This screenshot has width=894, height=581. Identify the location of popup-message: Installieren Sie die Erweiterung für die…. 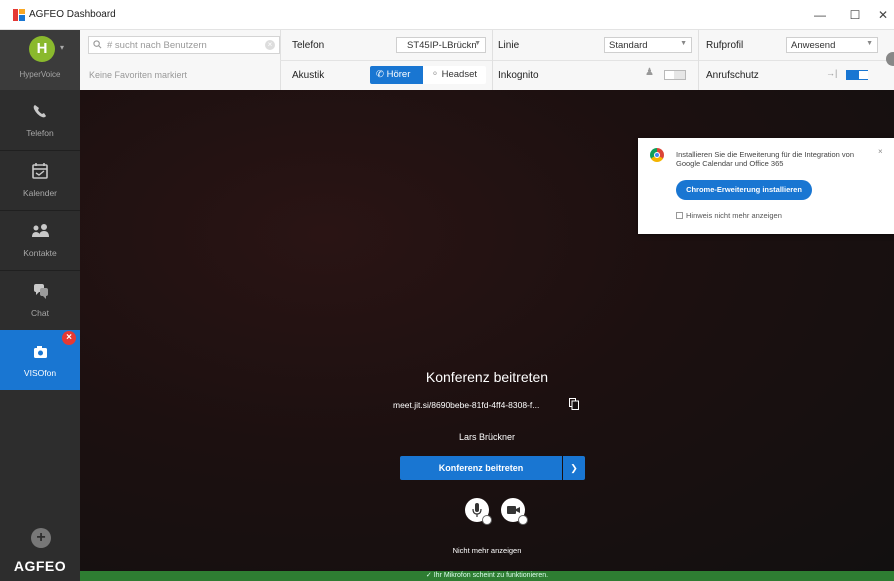
(765, 159).